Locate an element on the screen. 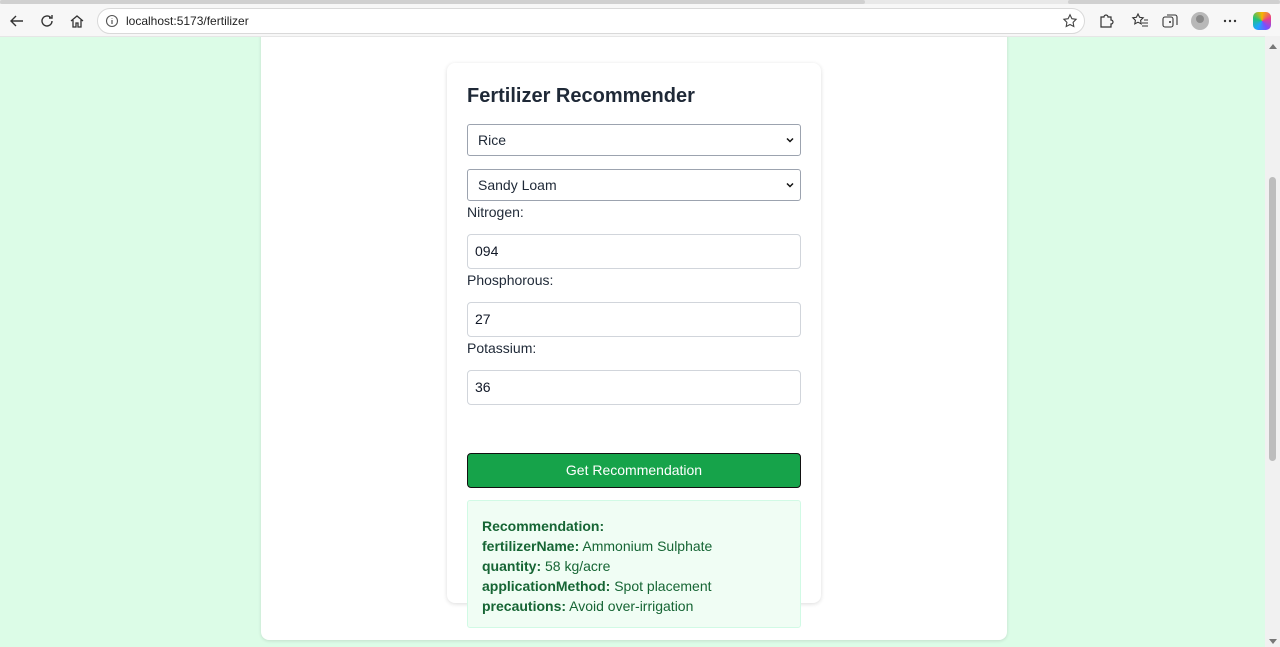  result-key: fertilizerName: is located at coordinates (531, 546).